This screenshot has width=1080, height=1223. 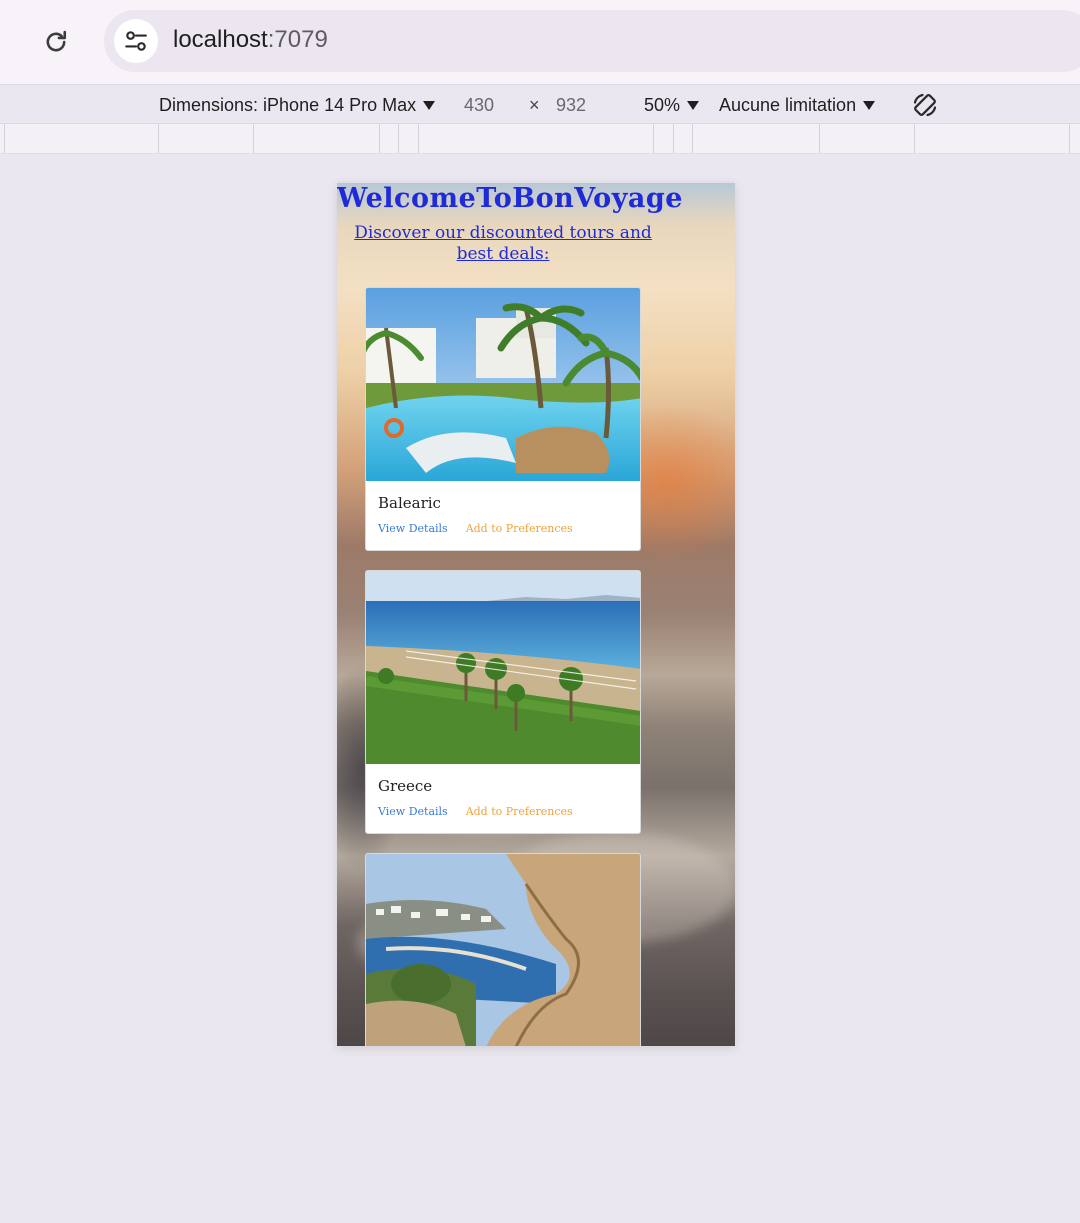 What do you see at coordinates (405, 786) in the screenshot?
I see `tour-name: Greece` at bounding box center [405, 786].